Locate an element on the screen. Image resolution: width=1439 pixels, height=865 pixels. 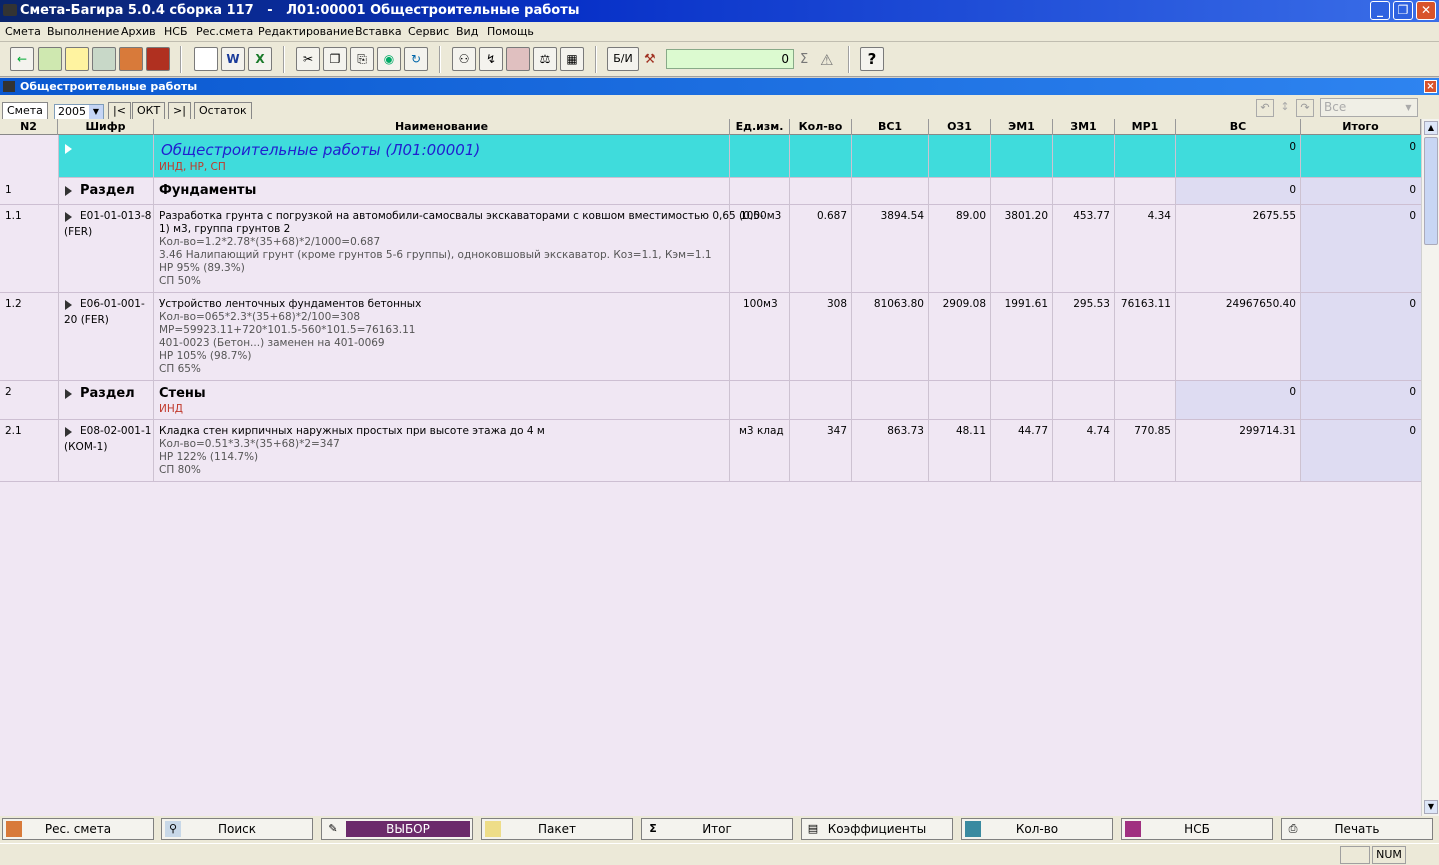
col-header-unit: Ед.изм. is located at coordinates (760, 127).